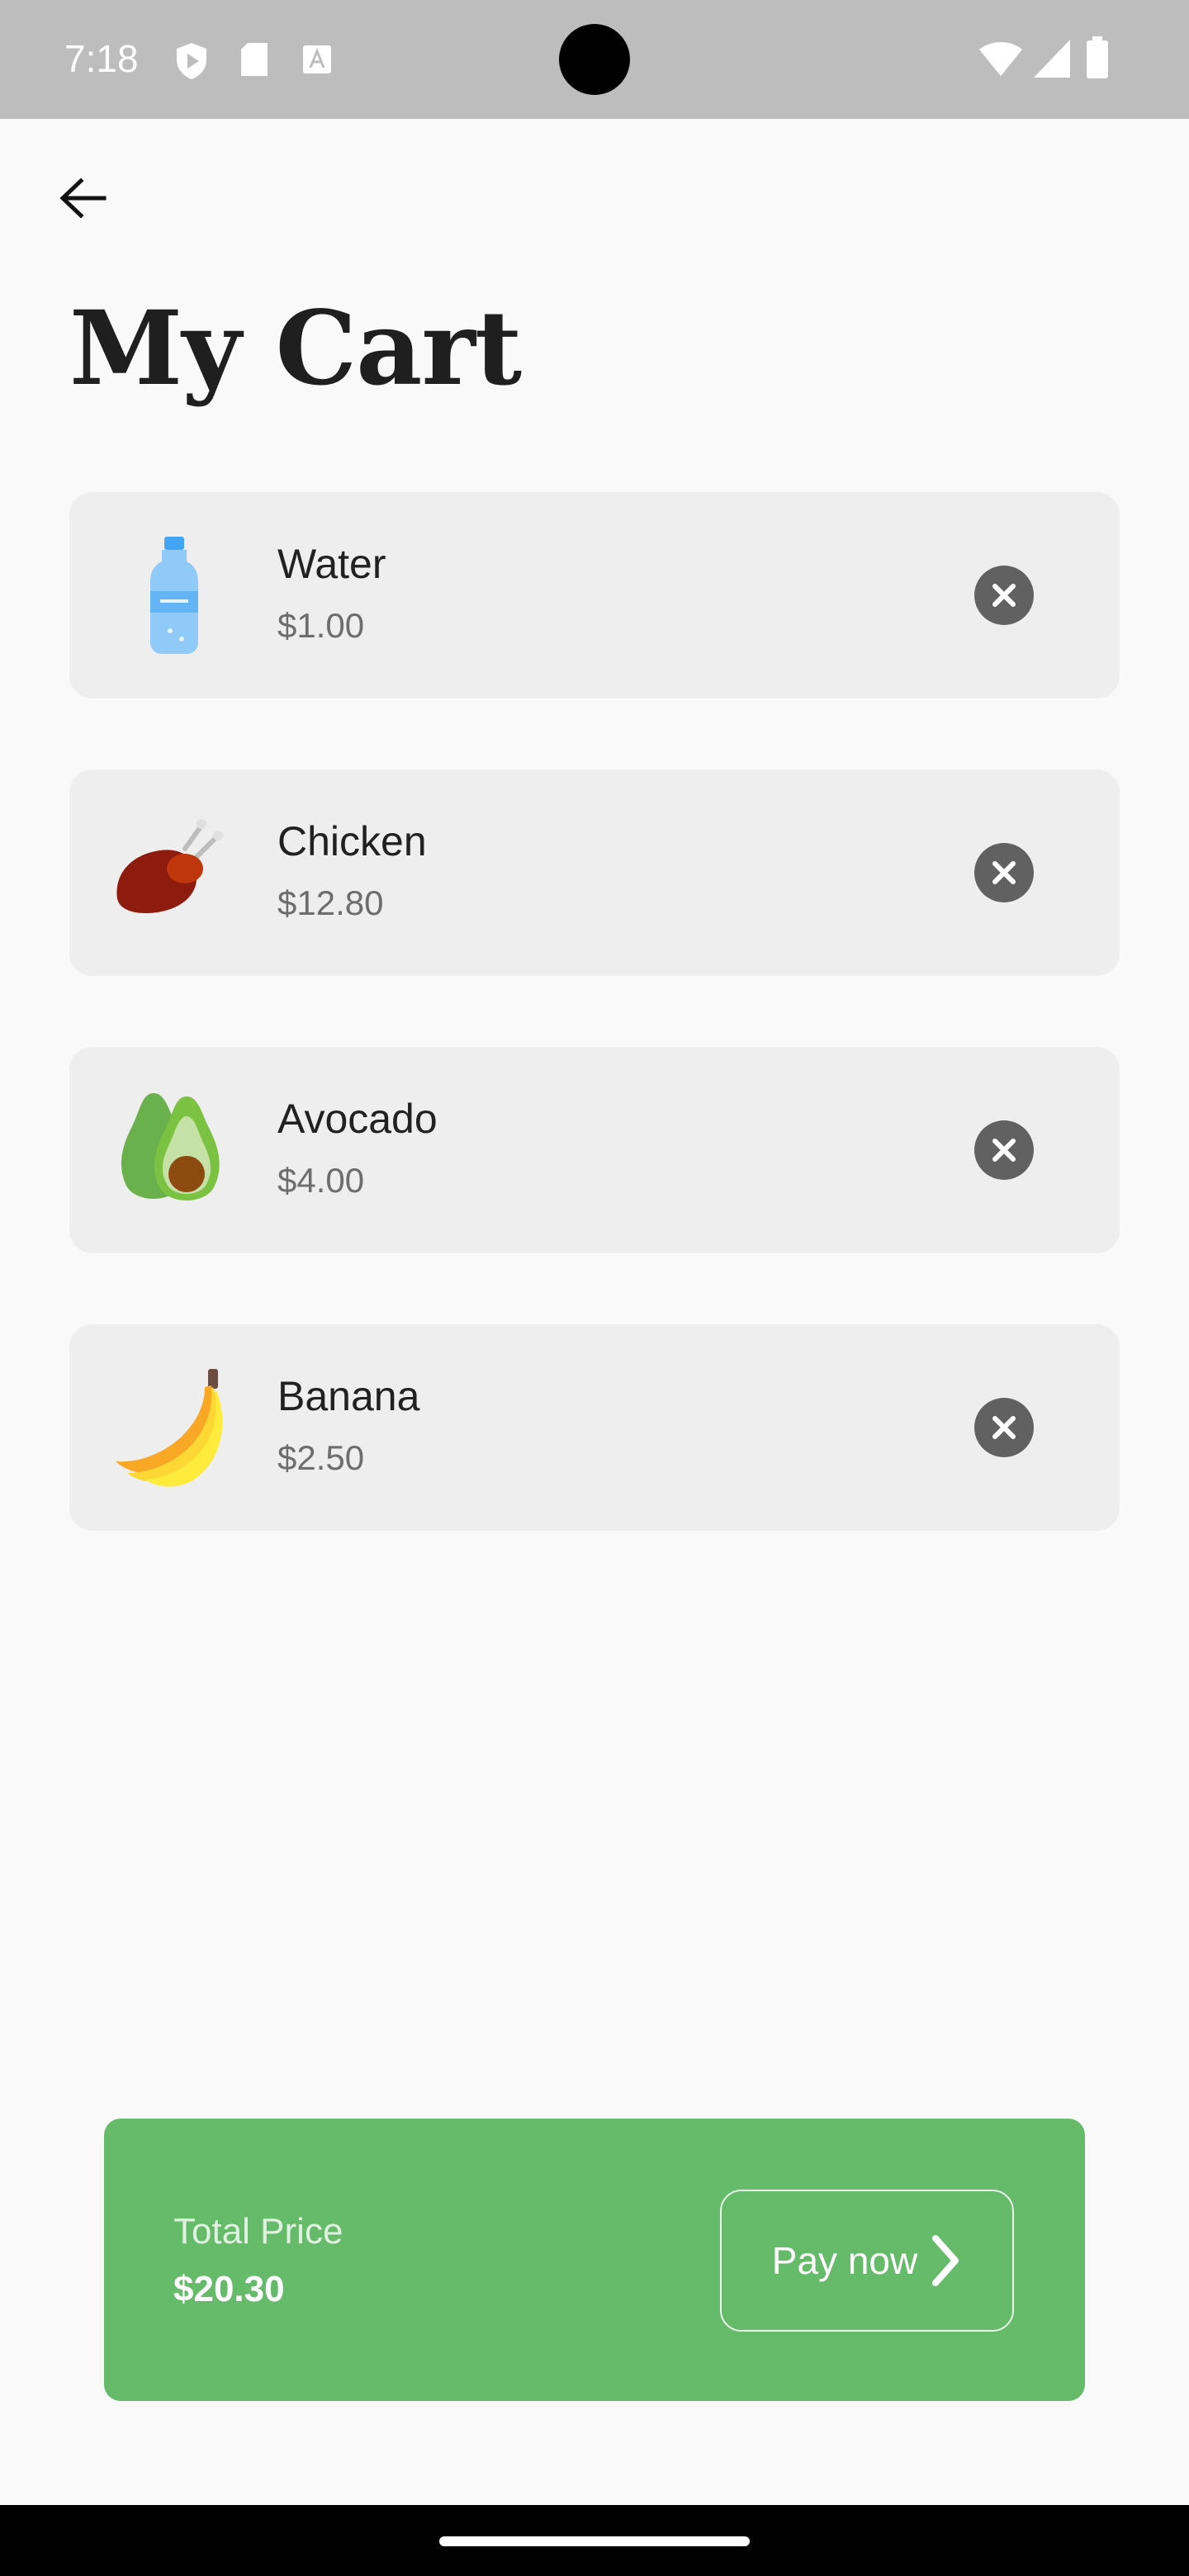  What do you see at coordinates (174, 595) in the screenshot?
I see `water-bottle-icon` at bounding box center [174, 595].